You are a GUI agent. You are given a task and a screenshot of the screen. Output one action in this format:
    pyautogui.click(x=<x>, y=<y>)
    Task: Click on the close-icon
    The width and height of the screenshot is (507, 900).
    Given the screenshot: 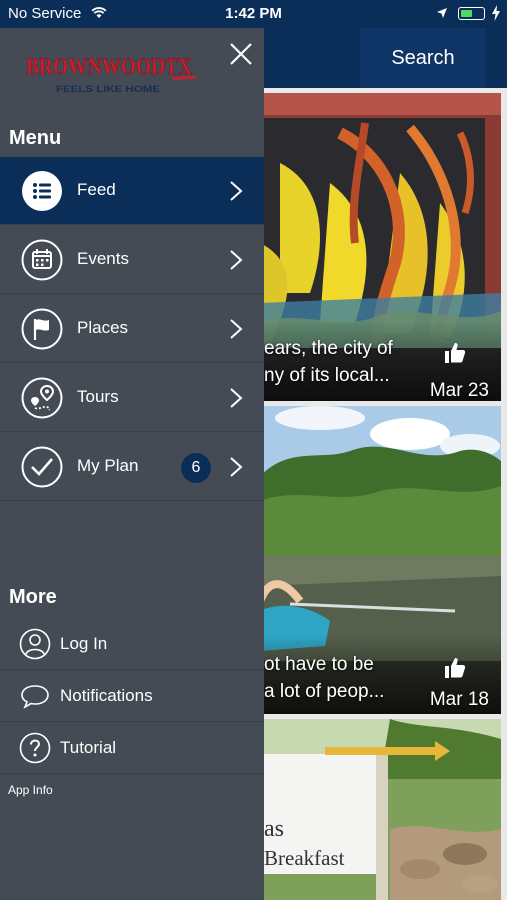 What is the action you would take?
    pyautogui.click(x=241, y=54)
    